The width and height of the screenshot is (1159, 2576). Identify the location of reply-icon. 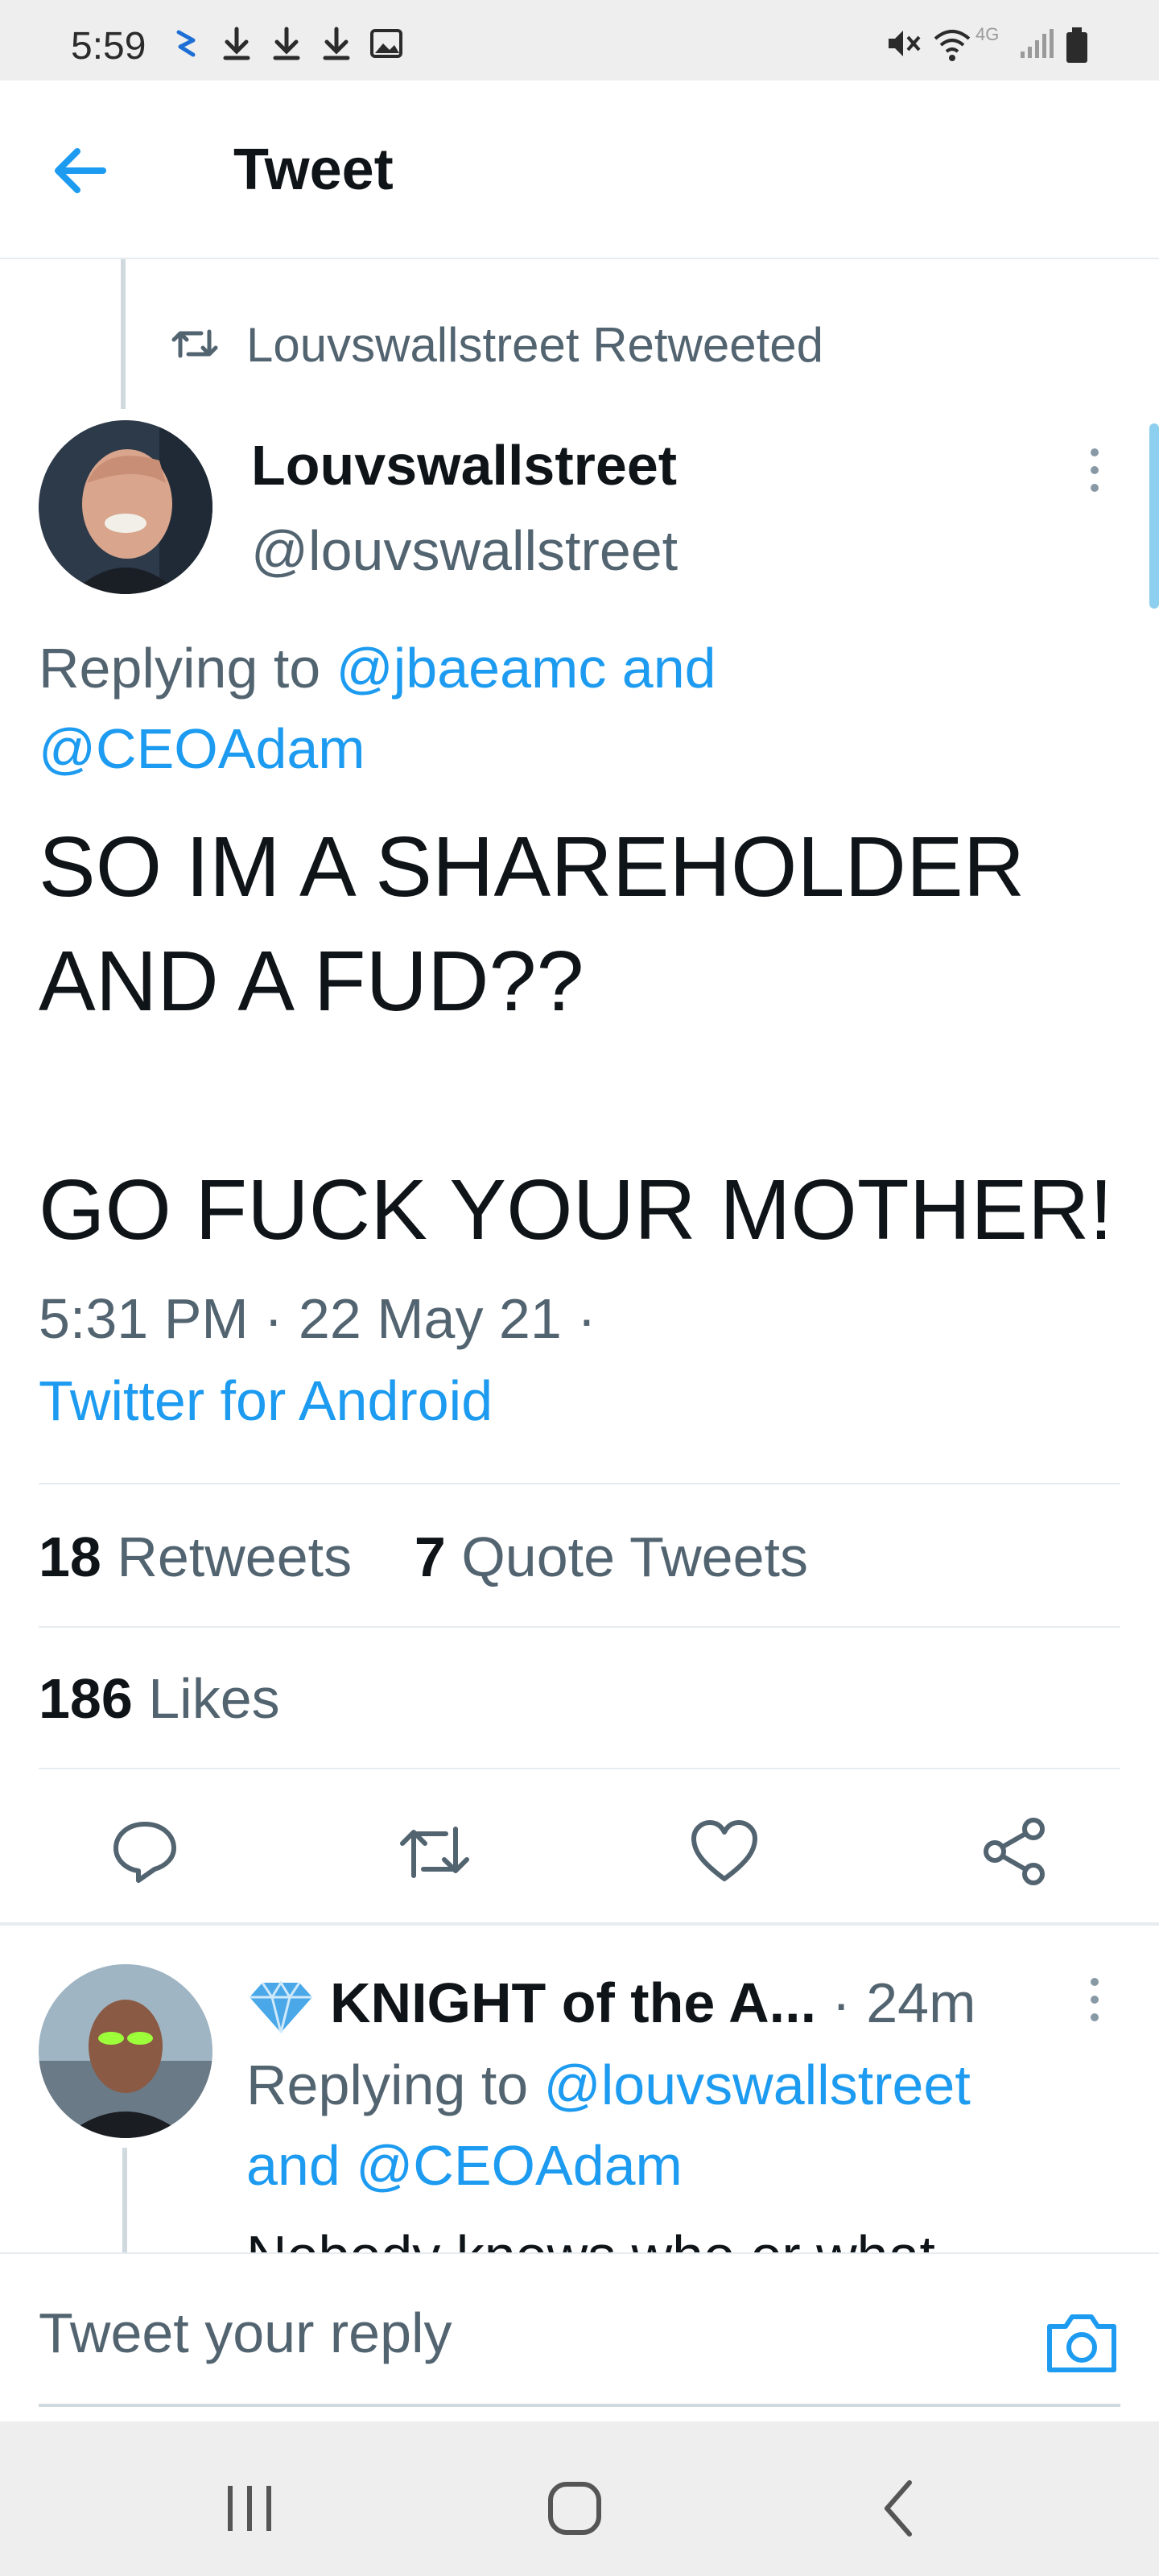
(144, 1852).